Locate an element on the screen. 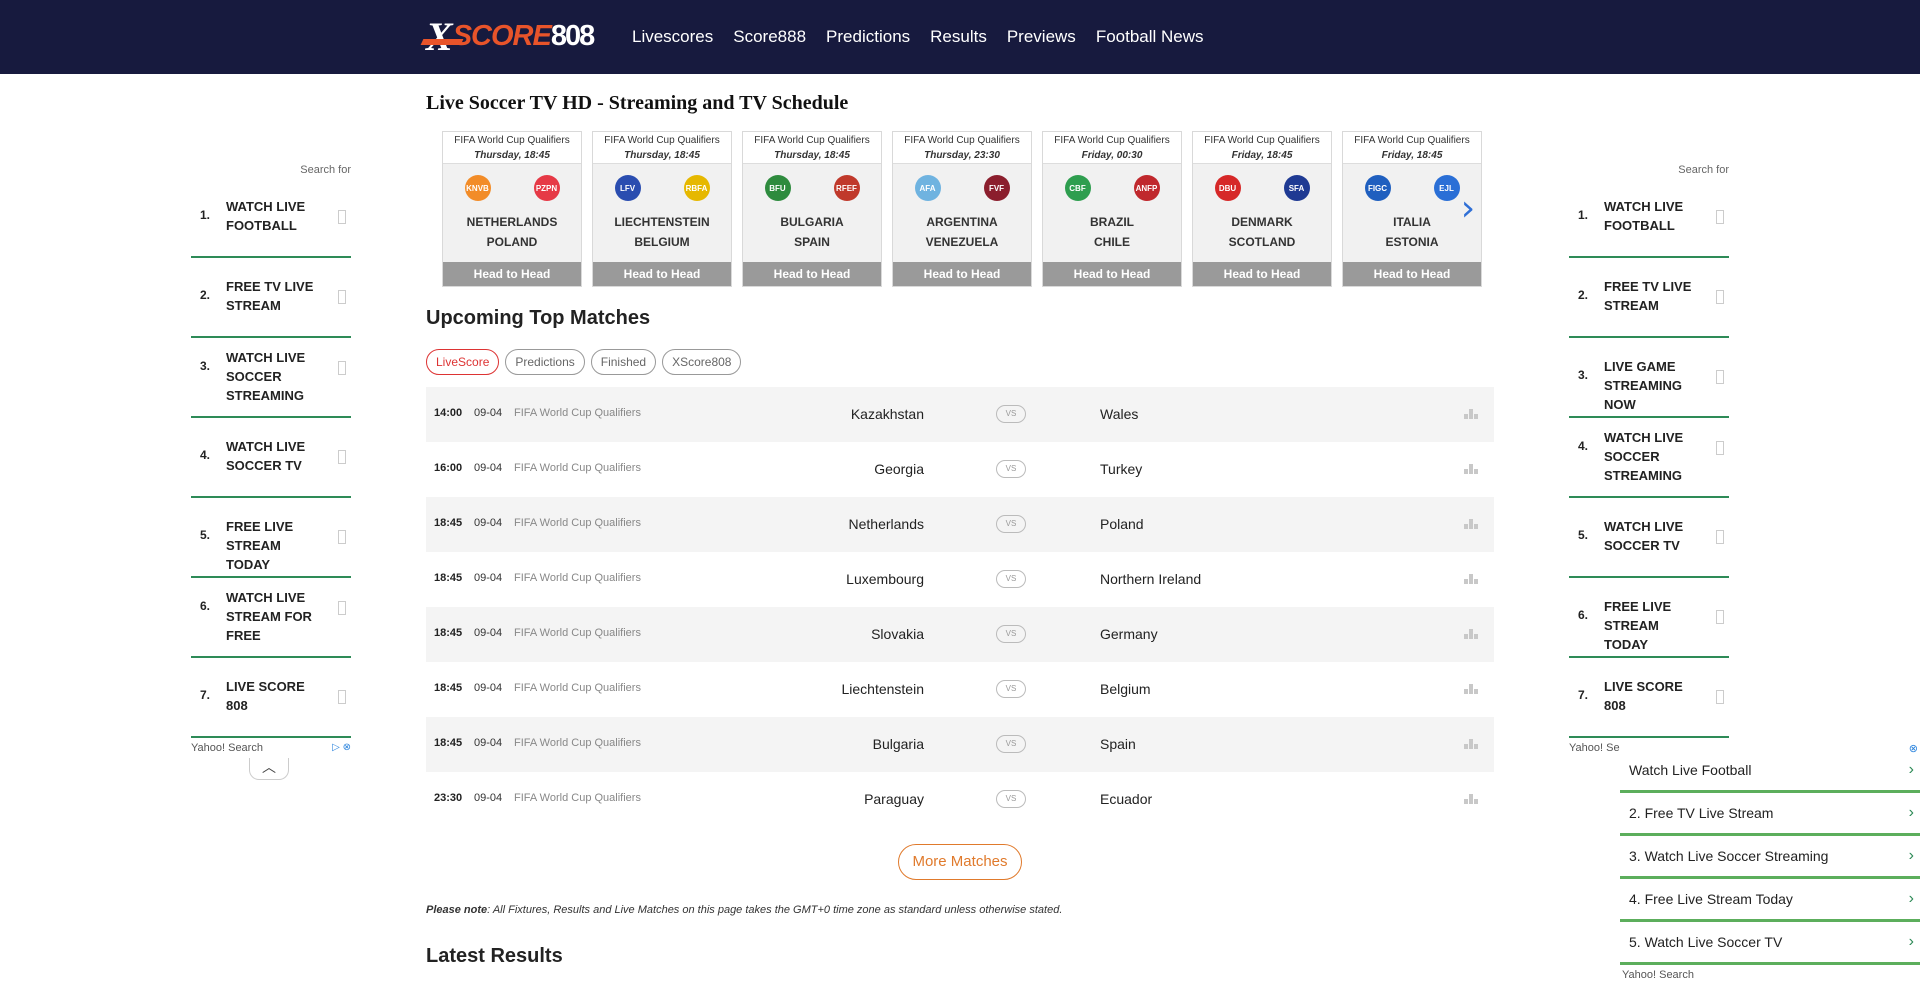 Image resolution: width=1920 pixels, height=993 pixels. nav-livescores: Livescores is located at coordinates (672, 37).